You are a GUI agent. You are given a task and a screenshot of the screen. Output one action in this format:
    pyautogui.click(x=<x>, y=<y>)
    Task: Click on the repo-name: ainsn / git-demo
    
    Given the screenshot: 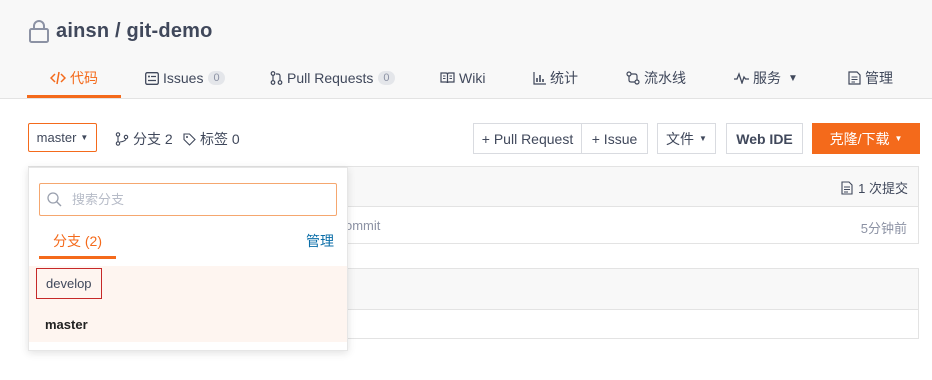 What is the action you would take?
    pyautogui.click(x=134, y=31)
    